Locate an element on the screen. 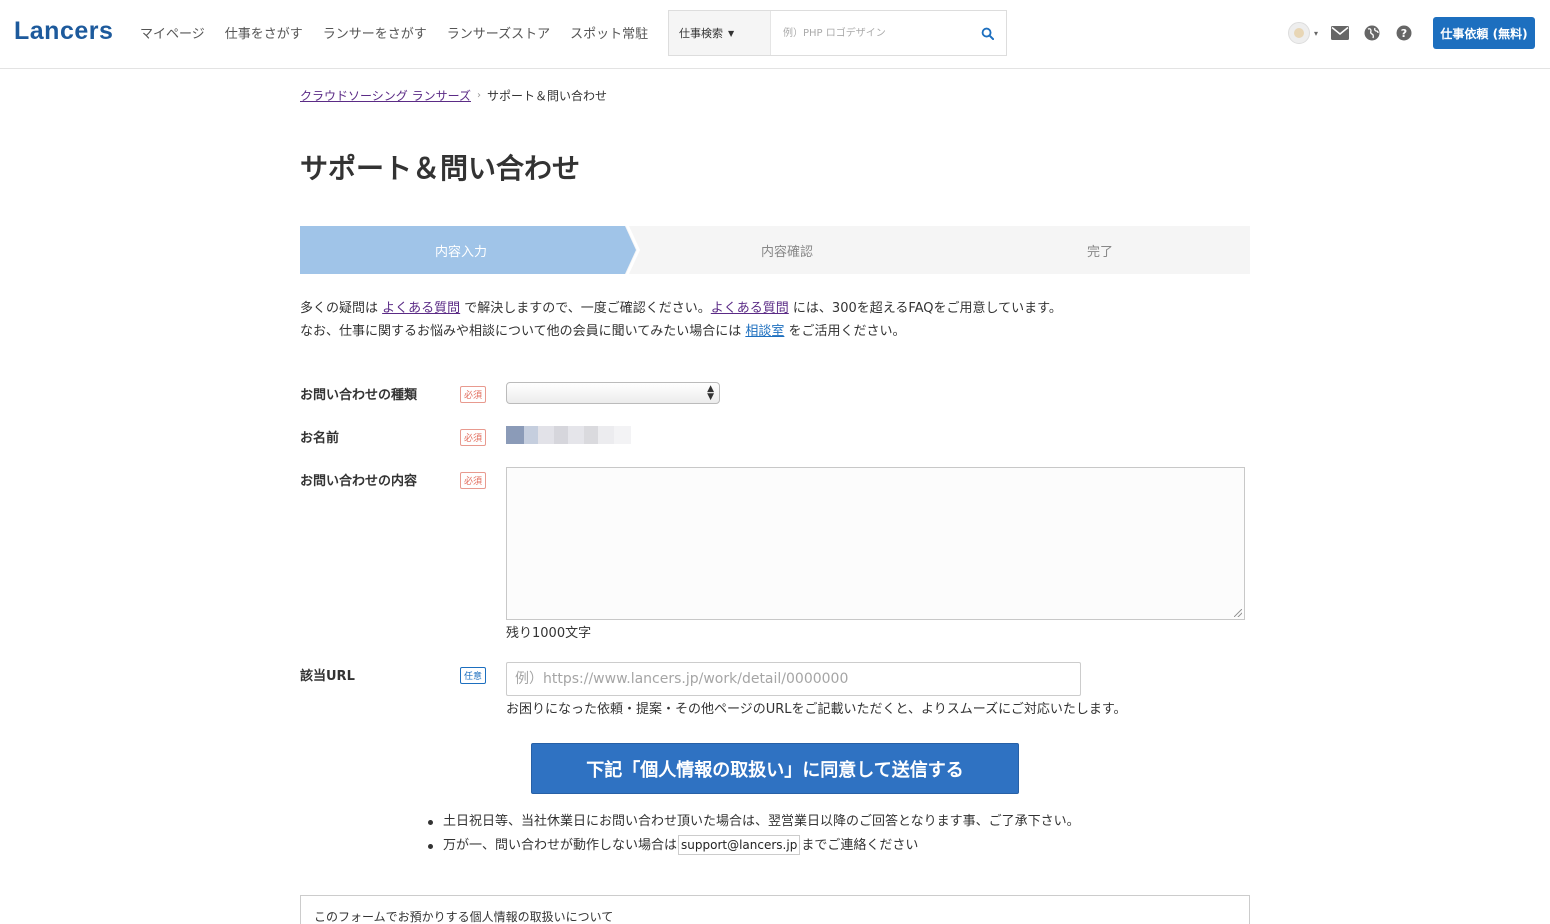 This screenshot has width=1550, height=924. url-label: 該当URL is located at coordinates (327, 676).